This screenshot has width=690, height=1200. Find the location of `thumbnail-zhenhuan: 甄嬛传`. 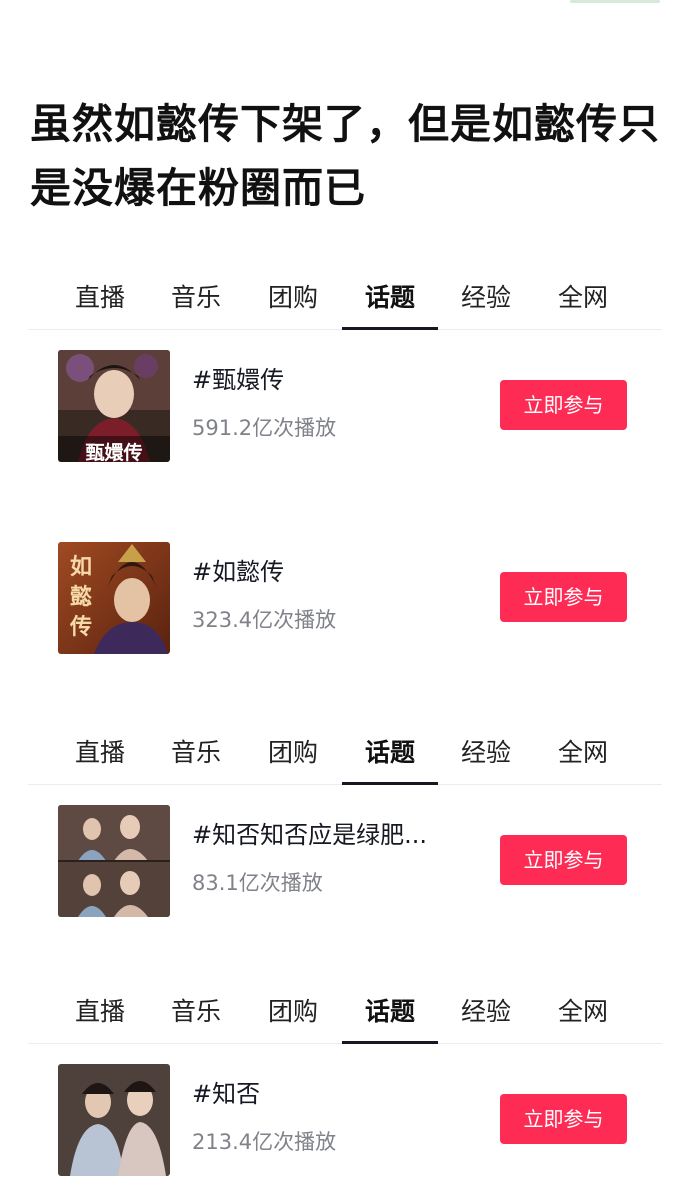

thumbnail-zhenhuan: 甄嬛传 is located at coordinates (114, 406).